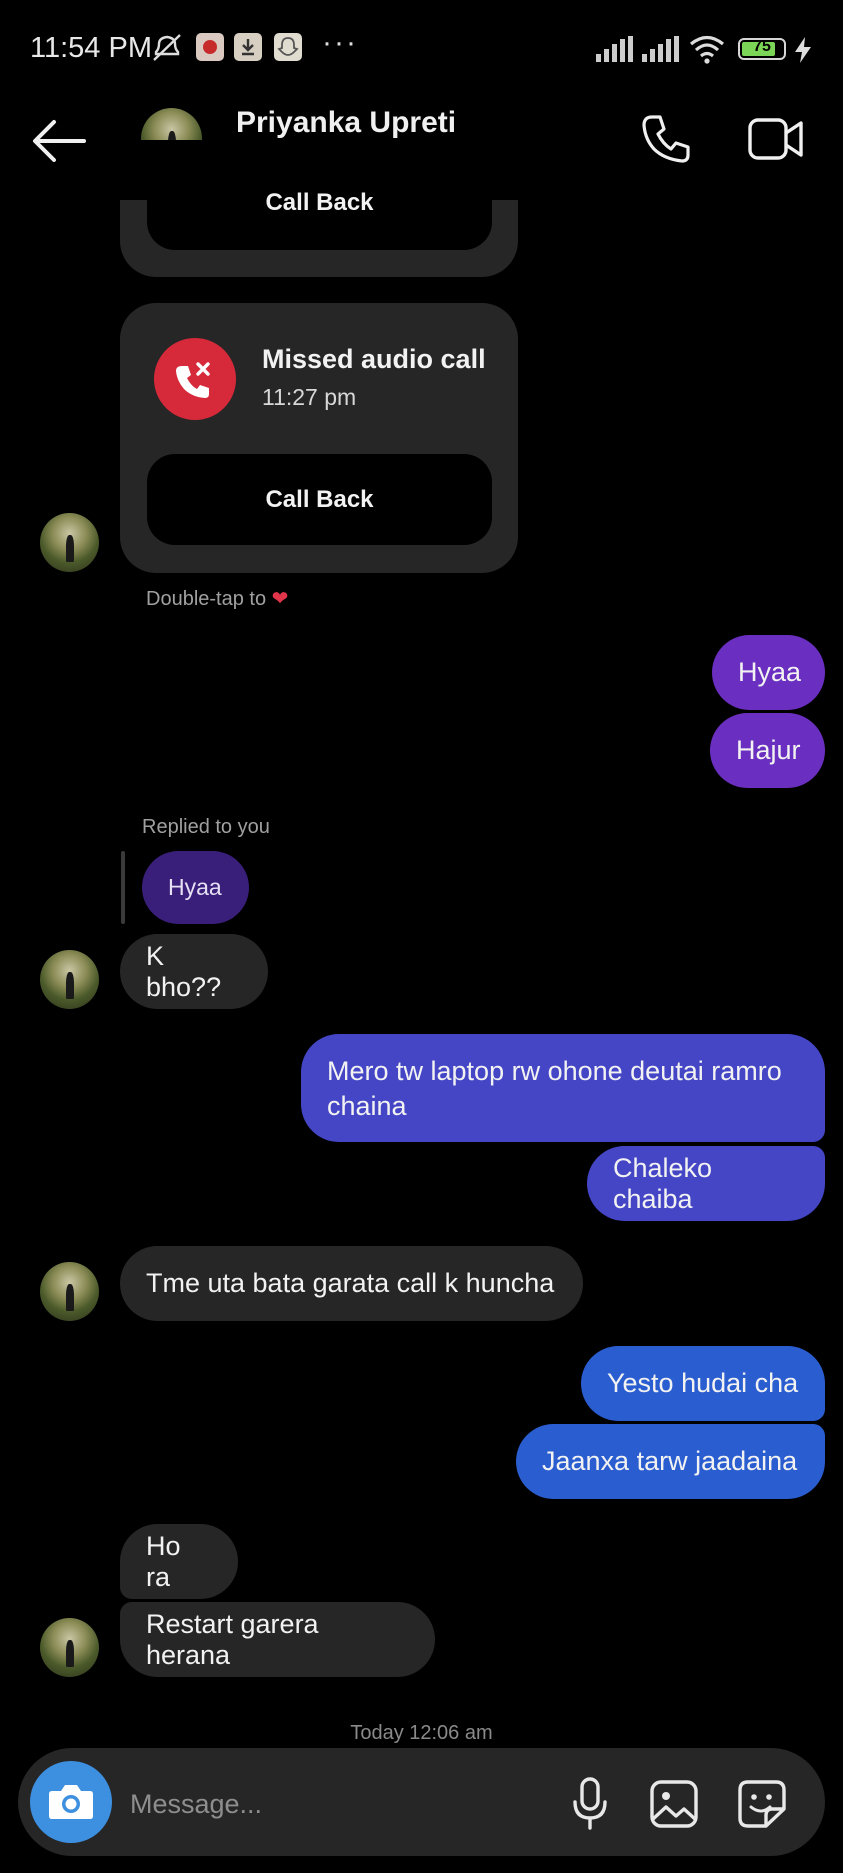 Image resolution: width=843 pixels, height=1873 pixels. Describe the element at coordinates (776, 139) in the screenshot. I see `video-call-icon` at that location.